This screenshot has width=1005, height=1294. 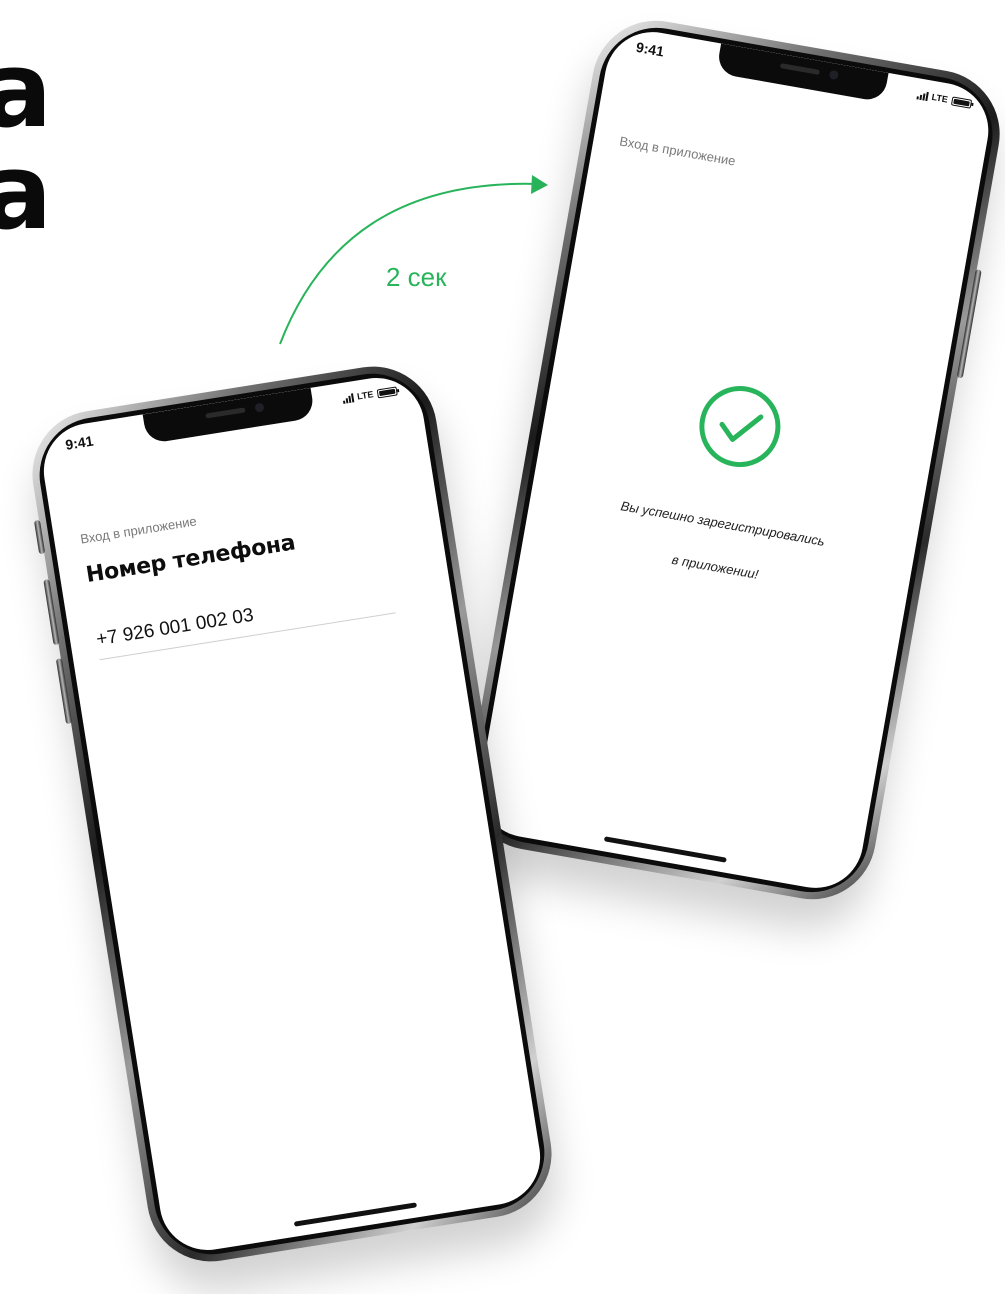 What do you see at coordinates (244, 617) in the screenshot?
I see `phone-number-field` at bounding box center [244, 617].